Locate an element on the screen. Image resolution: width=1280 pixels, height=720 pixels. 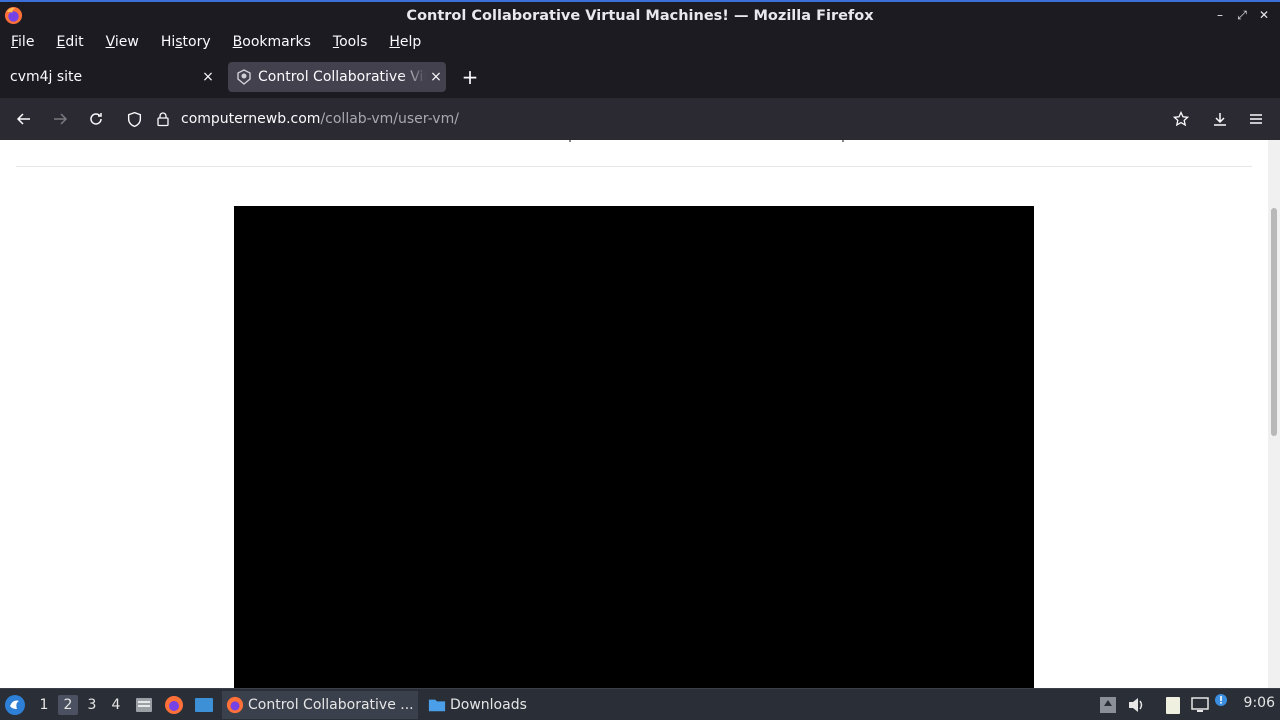
url-path: /collab-vm/user-vm/ is located at coordinates (389, 119).